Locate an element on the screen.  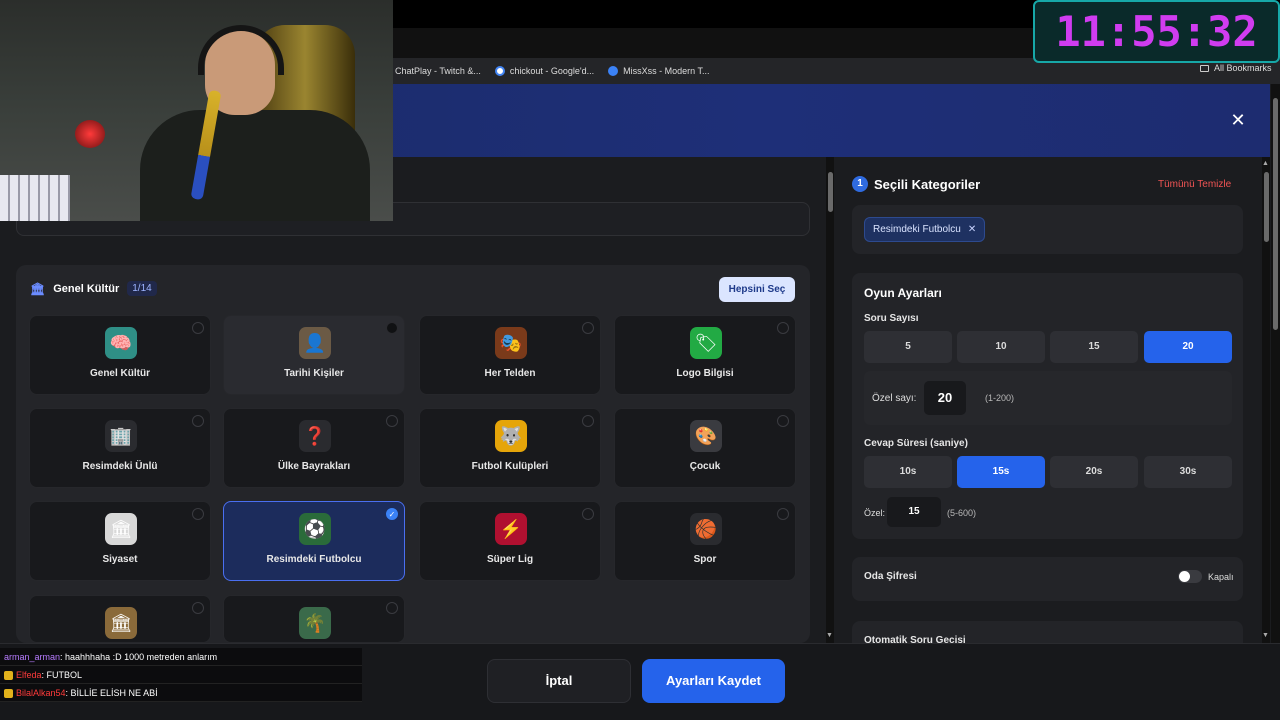
category-card: 🏀 Spor is located at coordinates (705, 541).